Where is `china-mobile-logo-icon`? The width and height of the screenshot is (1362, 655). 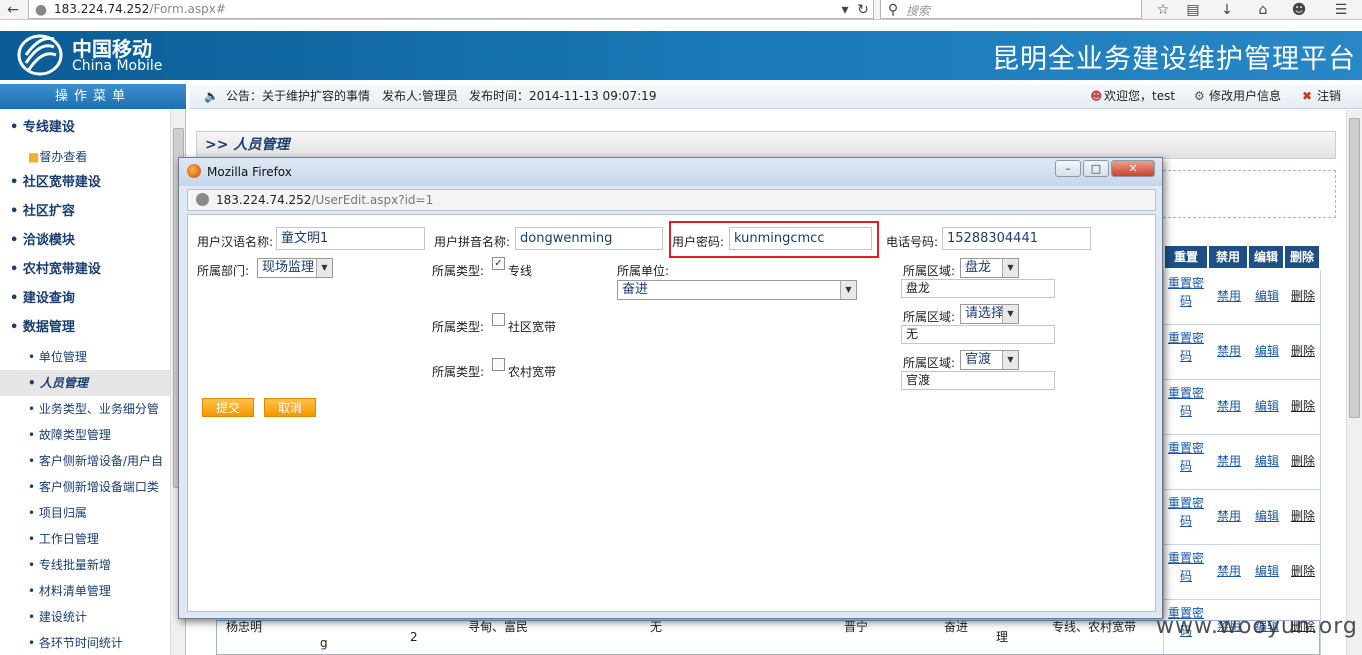 china-mobile-logo-icon is located at coordinates (40, 55).